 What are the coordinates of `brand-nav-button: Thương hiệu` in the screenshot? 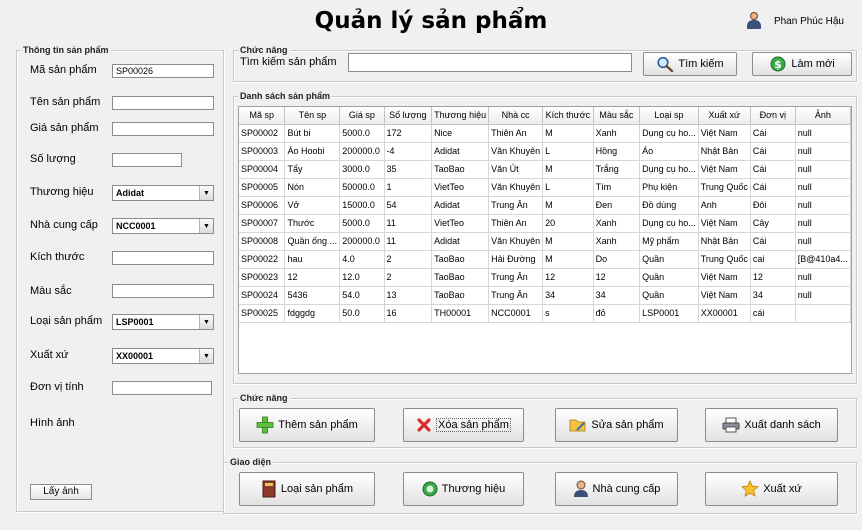 It's located at (463, 489).